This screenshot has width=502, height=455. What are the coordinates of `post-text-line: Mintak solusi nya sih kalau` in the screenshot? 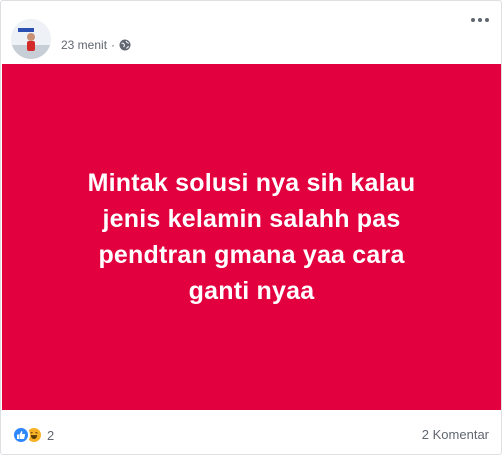 It's located at (251, 183).